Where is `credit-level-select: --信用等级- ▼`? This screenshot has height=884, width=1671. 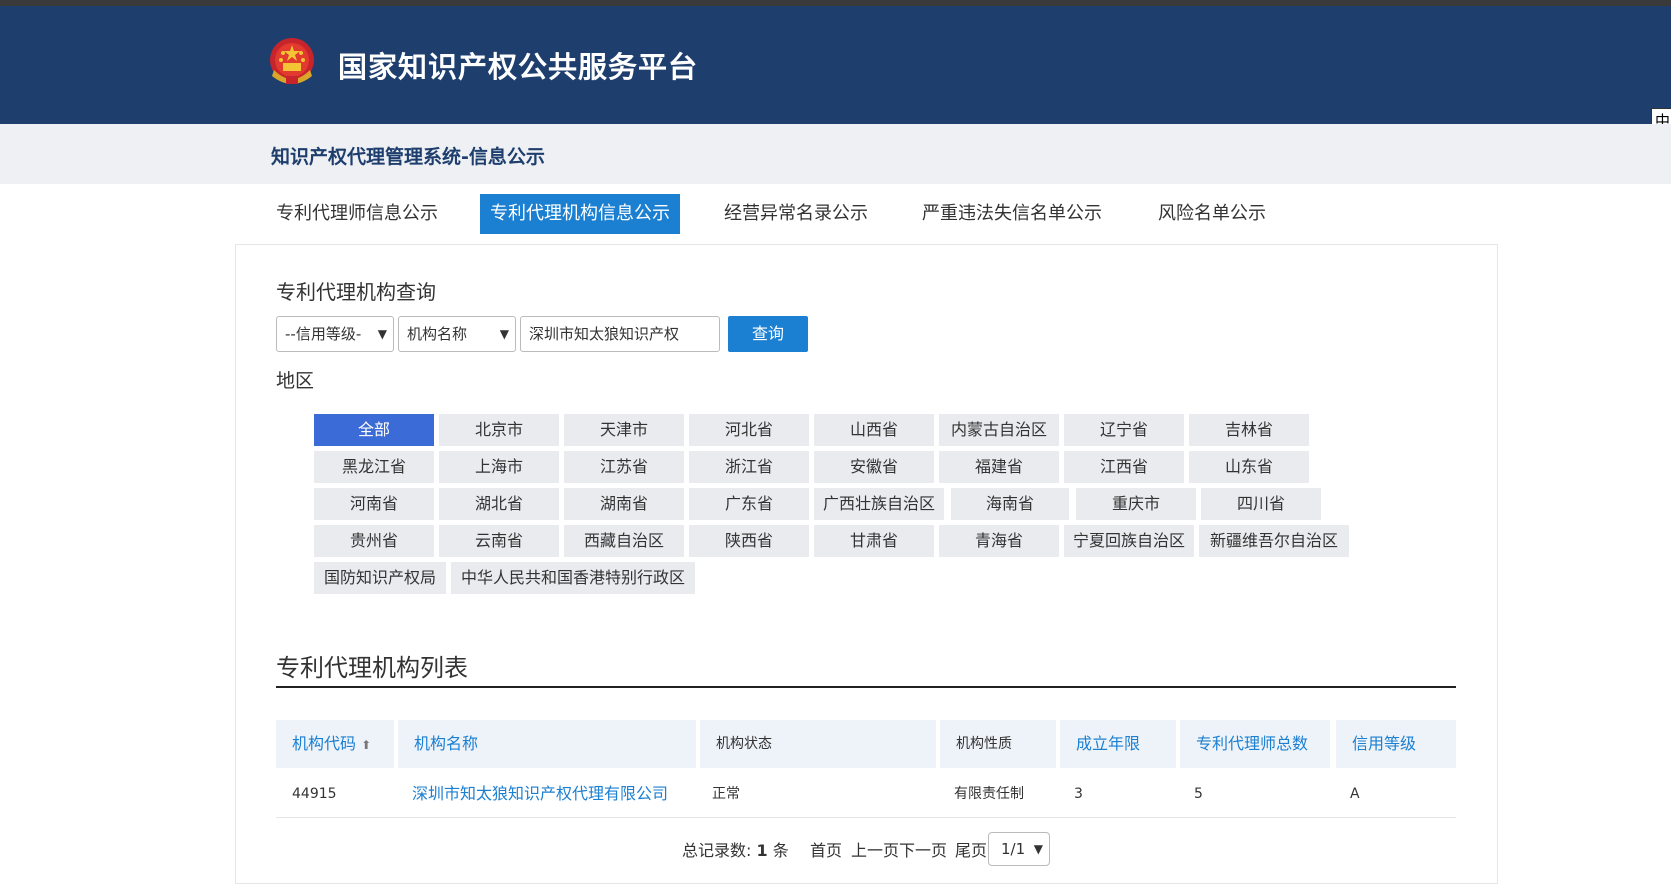 credit-level-select: --信用等级- ▼ is located at coordinates (335, 334).